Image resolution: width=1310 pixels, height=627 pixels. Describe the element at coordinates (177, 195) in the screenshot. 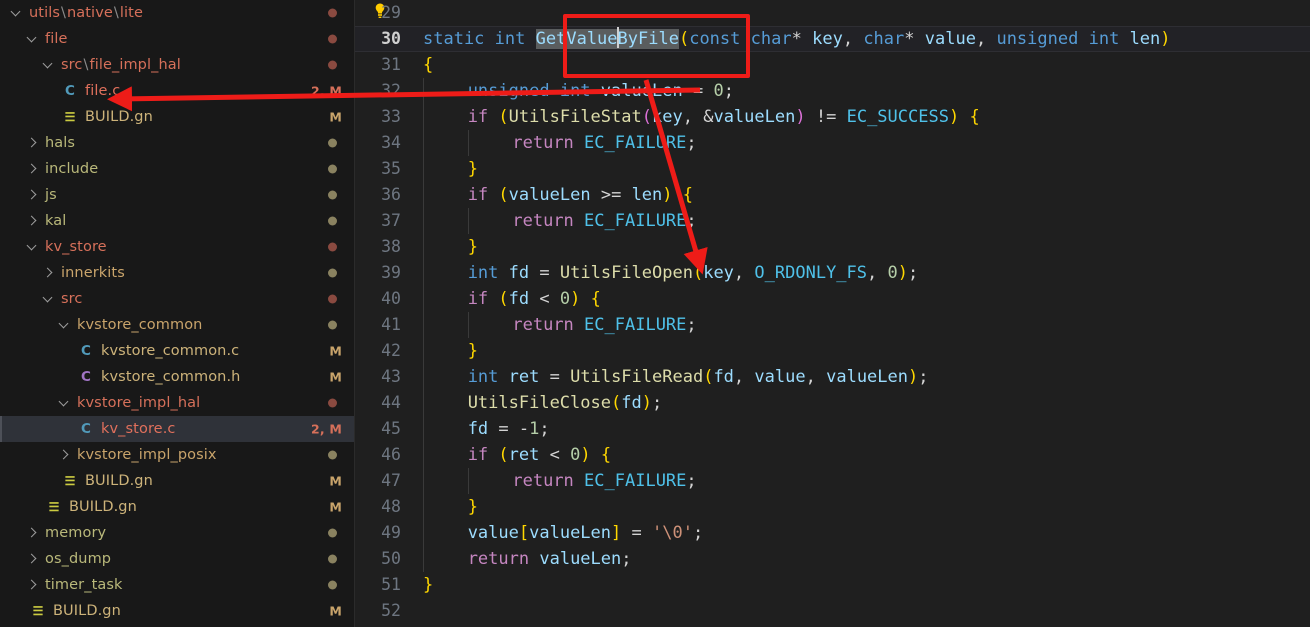

I see `tree-item-js: js` at that location.